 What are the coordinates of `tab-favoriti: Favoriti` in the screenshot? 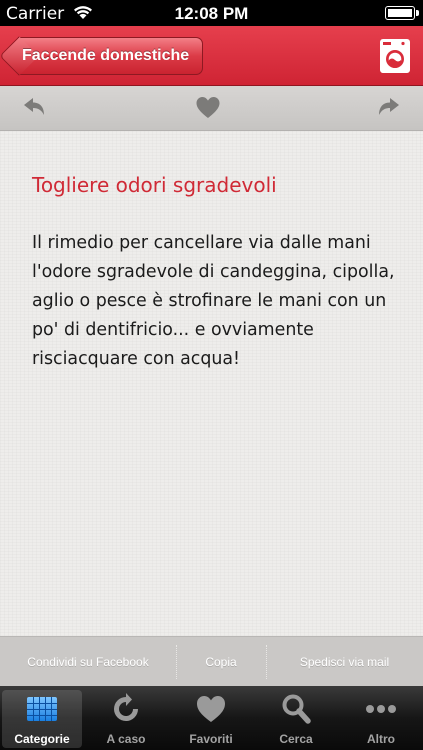 It's located at (211, 719).